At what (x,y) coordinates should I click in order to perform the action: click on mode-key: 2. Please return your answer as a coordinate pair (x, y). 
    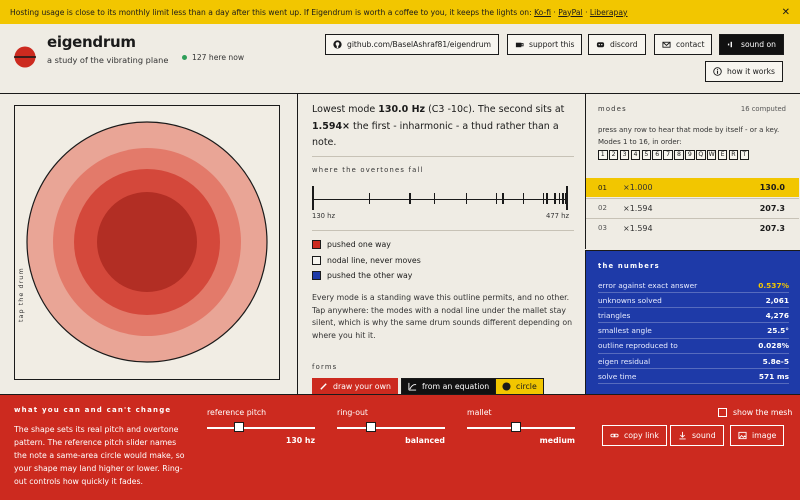
    Looking at the image, I should click on (613, 155).